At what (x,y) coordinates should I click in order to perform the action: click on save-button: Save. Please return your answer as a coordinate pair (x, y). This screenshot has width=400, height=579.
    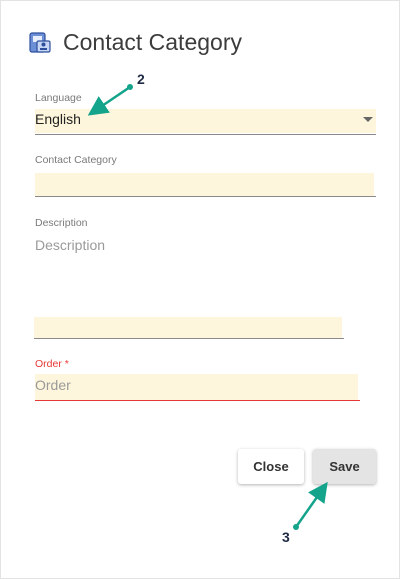
    Looking at the image, I should click on (344, 466).